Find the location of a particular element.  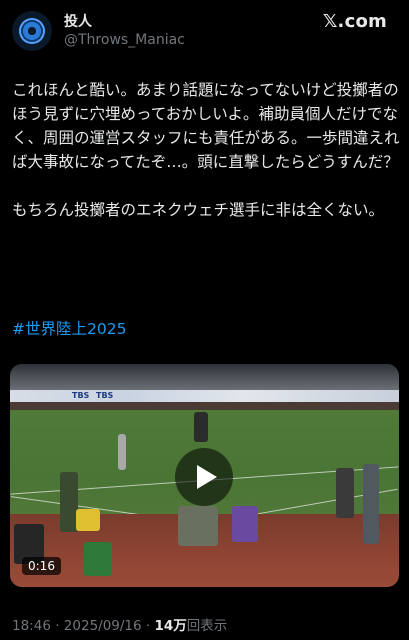

tweet-header: 投人 @Throws_Maniac 𝕏.com is located at coordinates (204, 31).